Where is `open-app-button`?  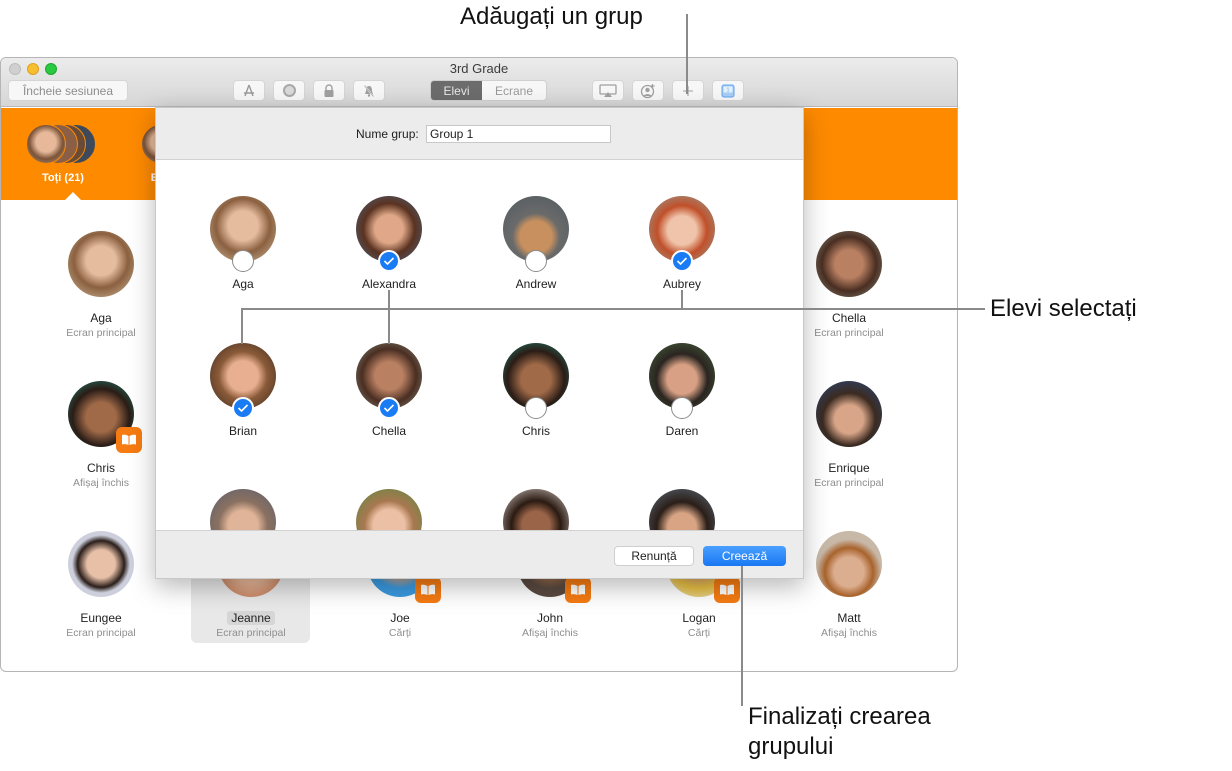
open-app-button is located at coordinates (249, 90).